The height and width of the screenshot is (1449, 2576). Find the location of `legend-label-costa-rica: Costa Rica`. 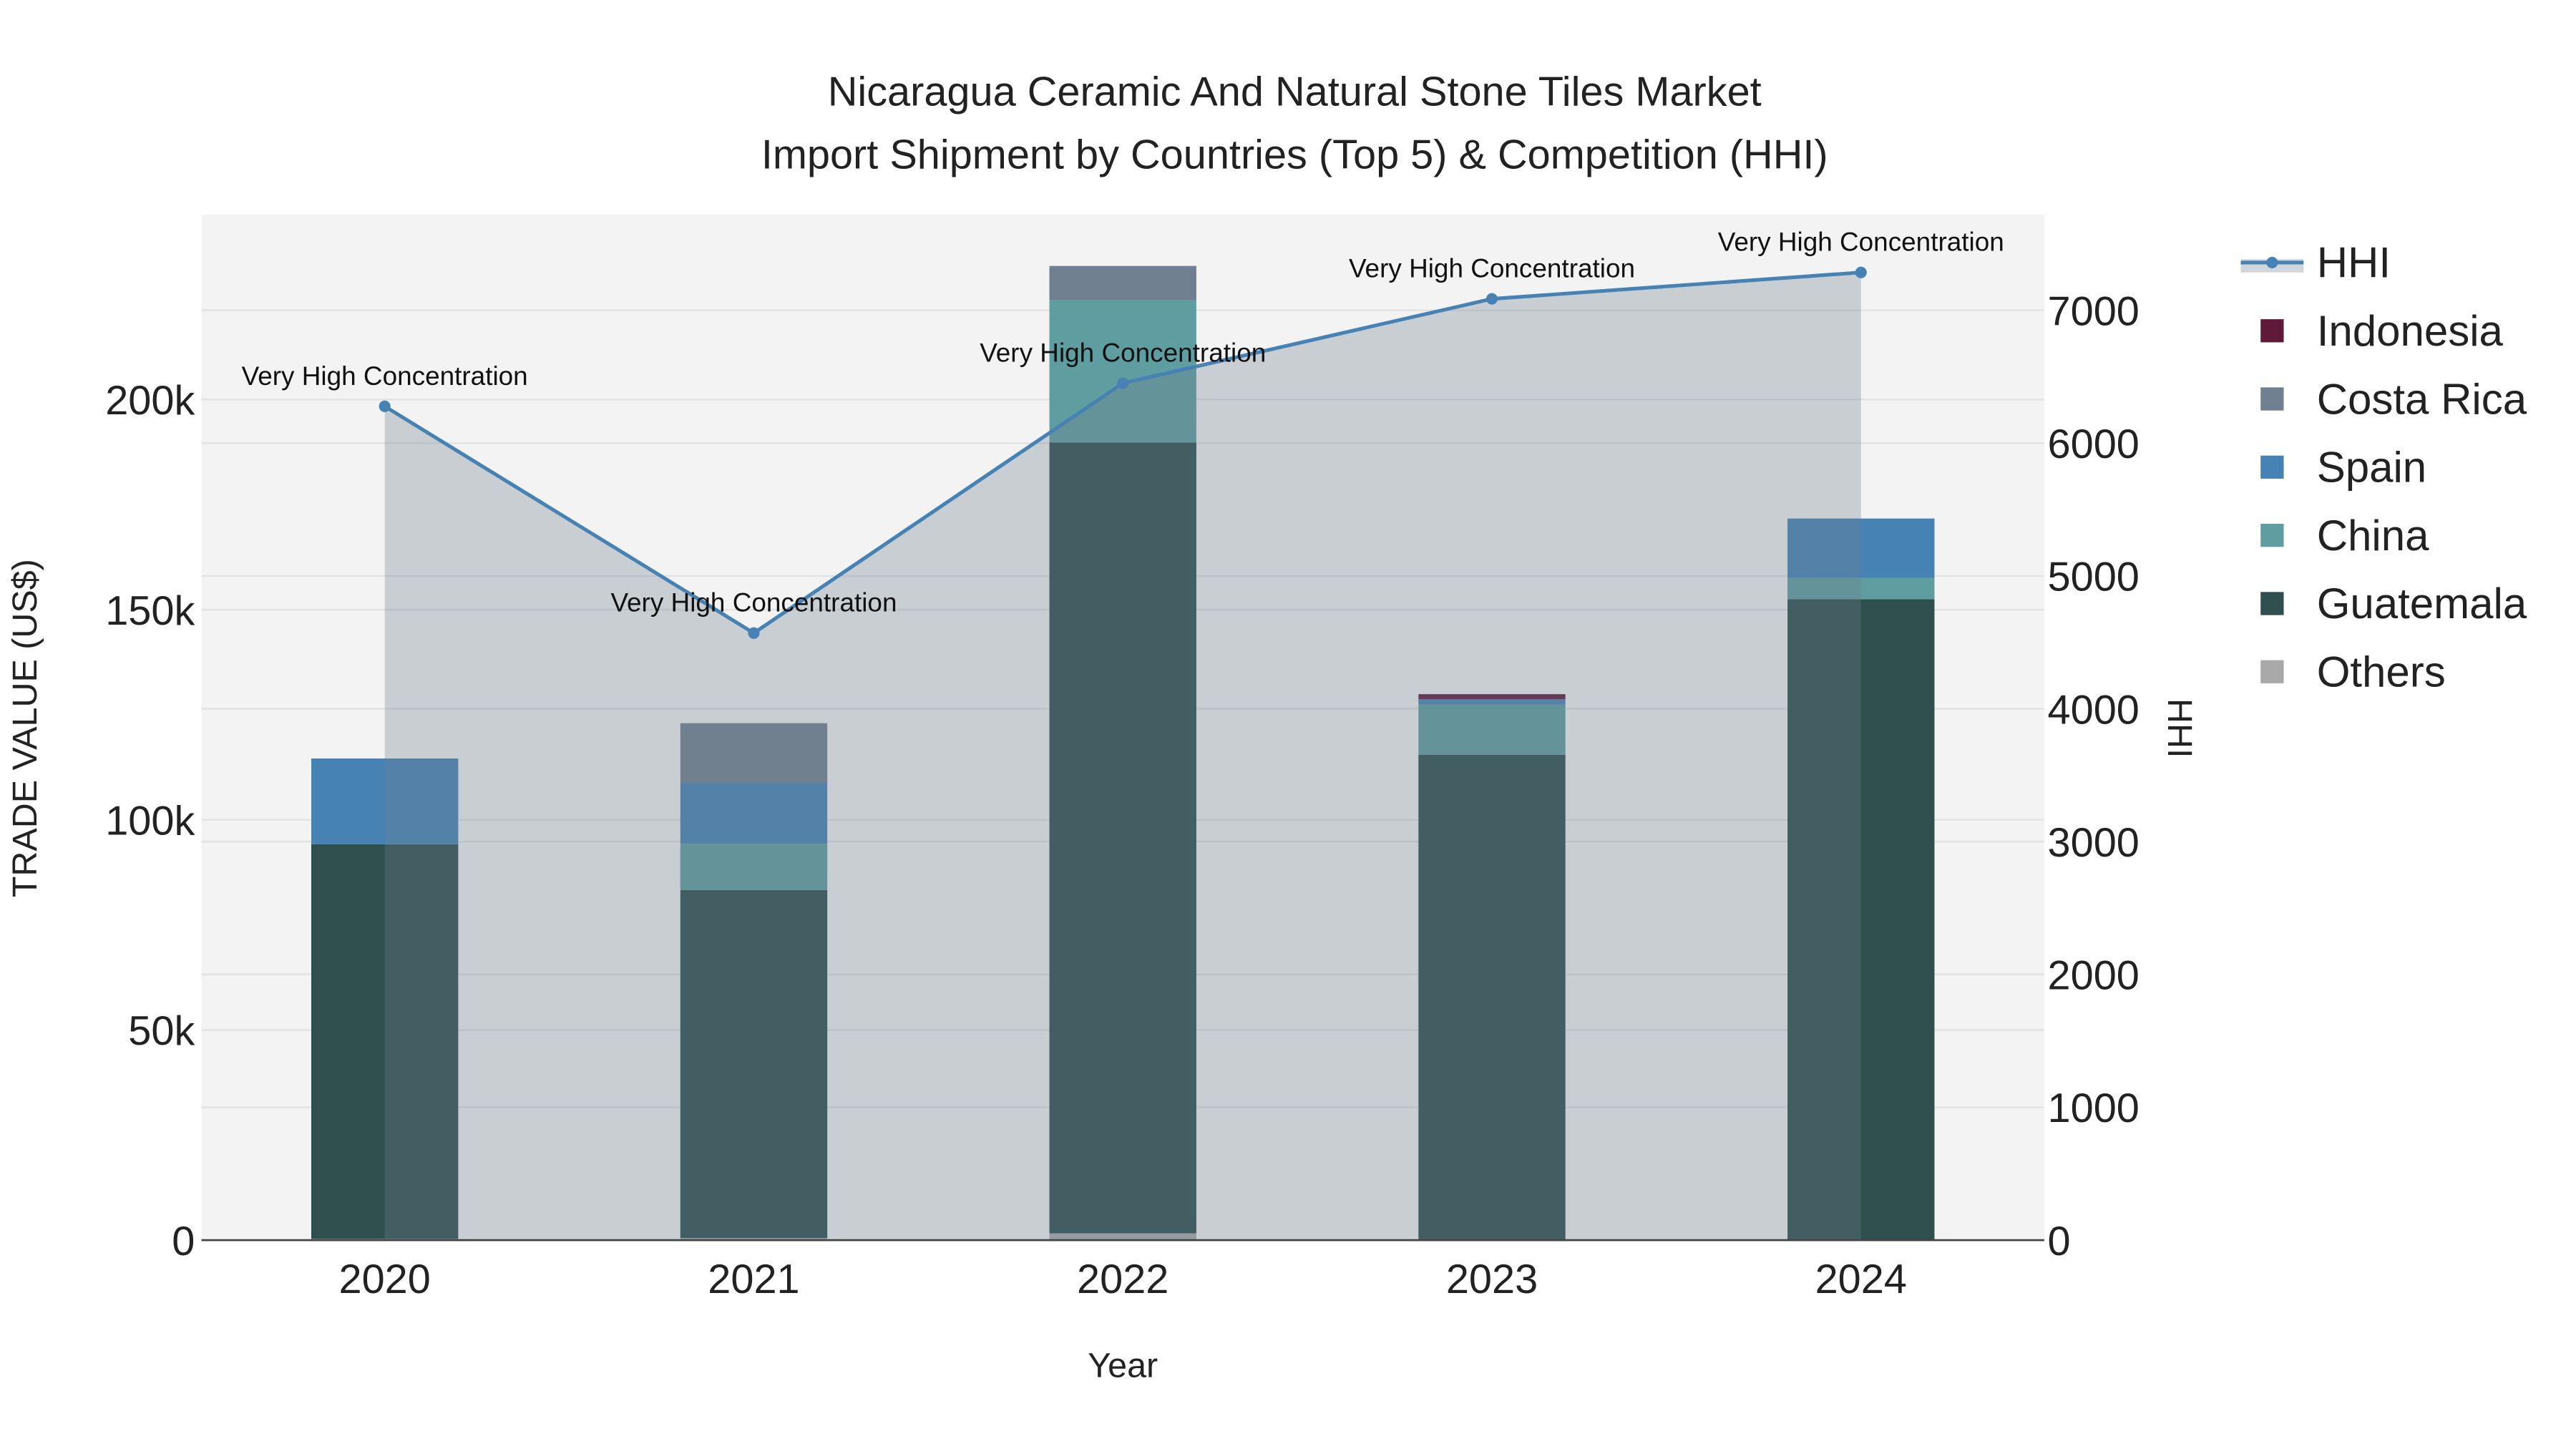

legend-label-costa-rica: Costa Rica is located at coordinates (2422, 399).